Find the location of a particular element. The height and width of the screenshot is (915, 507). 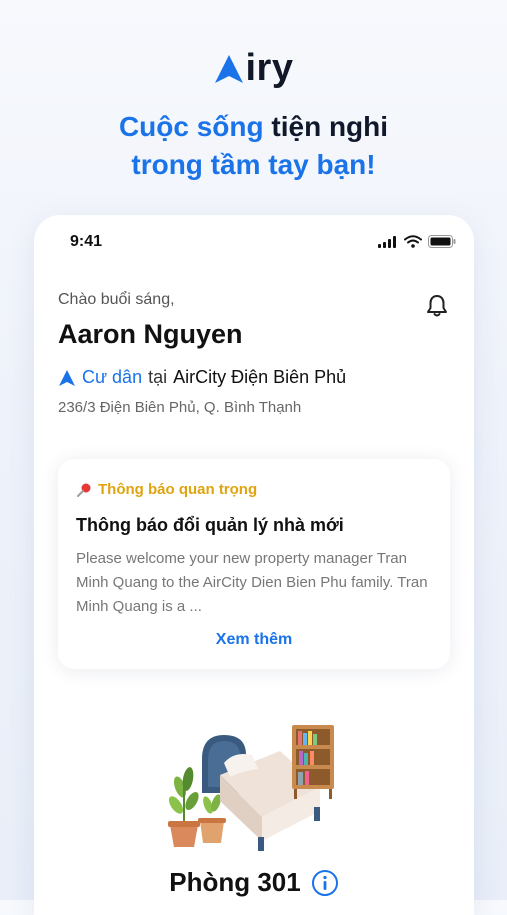

status-time: 9:41 is located at coordinates (86, 241).